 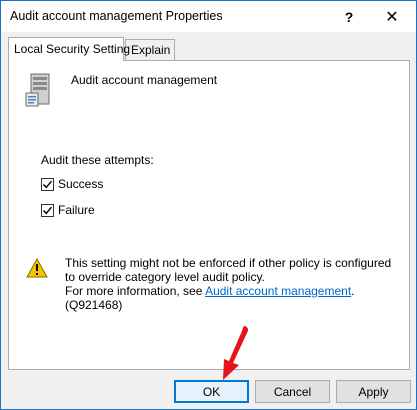 I want to click on help-button: ?, so click(x=349, y=16).